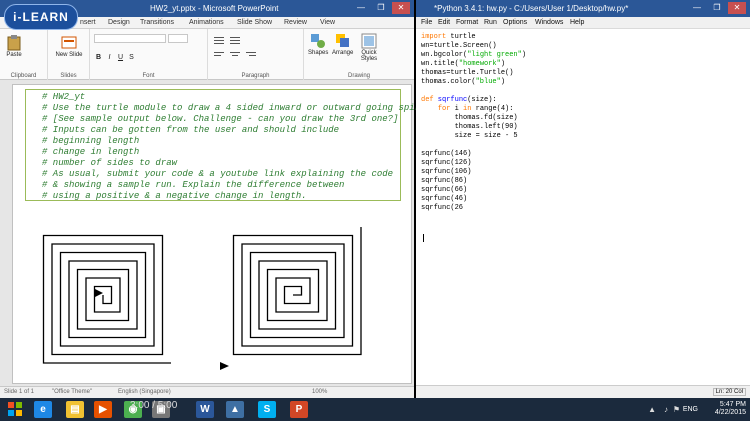 This screenshot has width=750, height=421. What do you see at coordinates (577, 22) in the screenshot?
I see `menu-help: Help` at bounding box center [577, 22].